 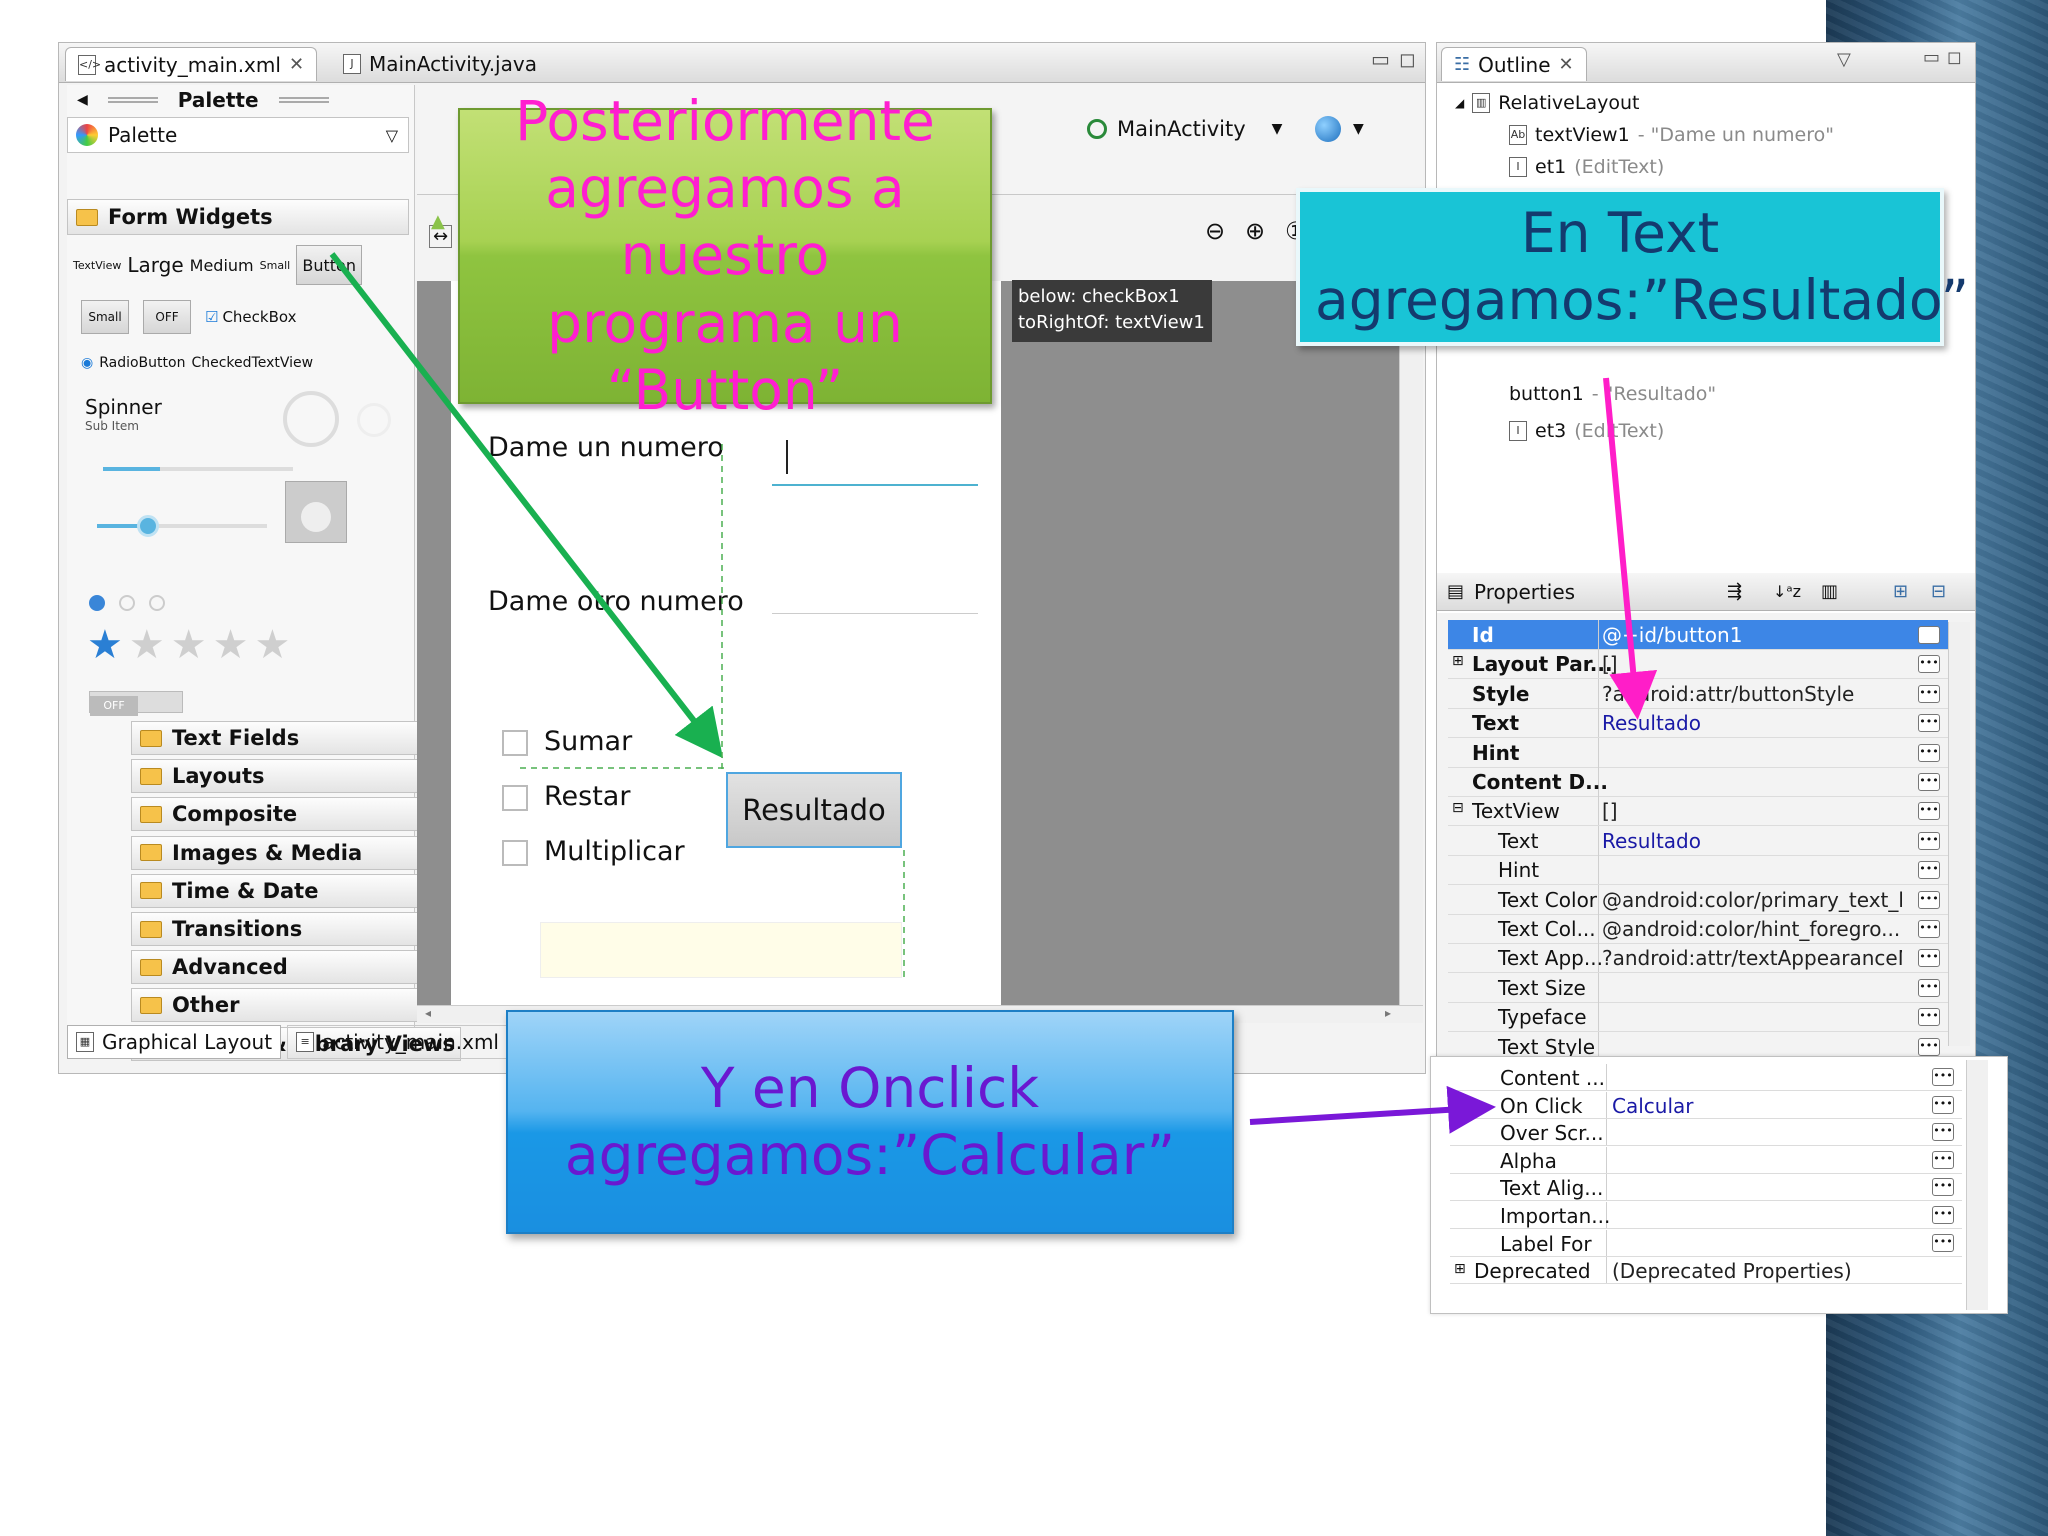 I want to click on arrow-pink, so click(x=1630, y=548).